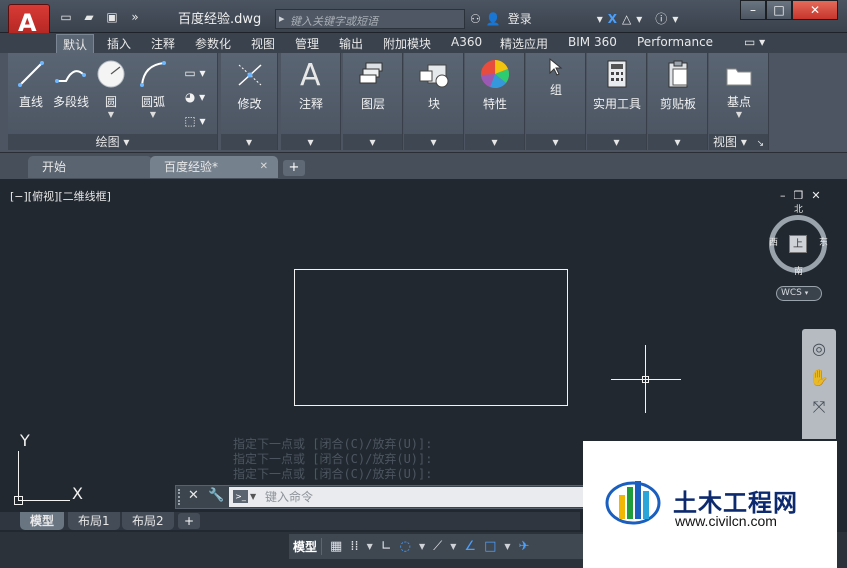  I want to click on utilities-tool: 实用工具, so click(617, 85).